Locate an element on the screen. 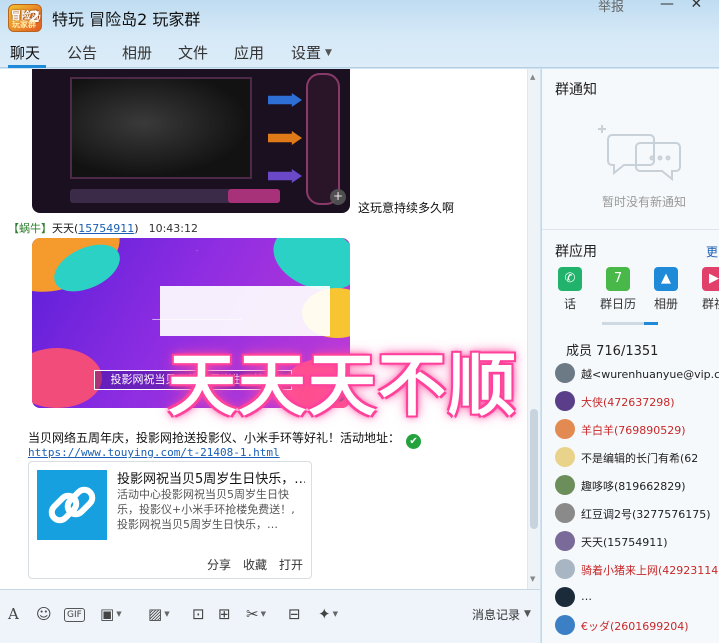 Image resolution: width=719 pixels, height=643 pixels. member-row: 大侠(472637298) is located at coordinates (637, 402).